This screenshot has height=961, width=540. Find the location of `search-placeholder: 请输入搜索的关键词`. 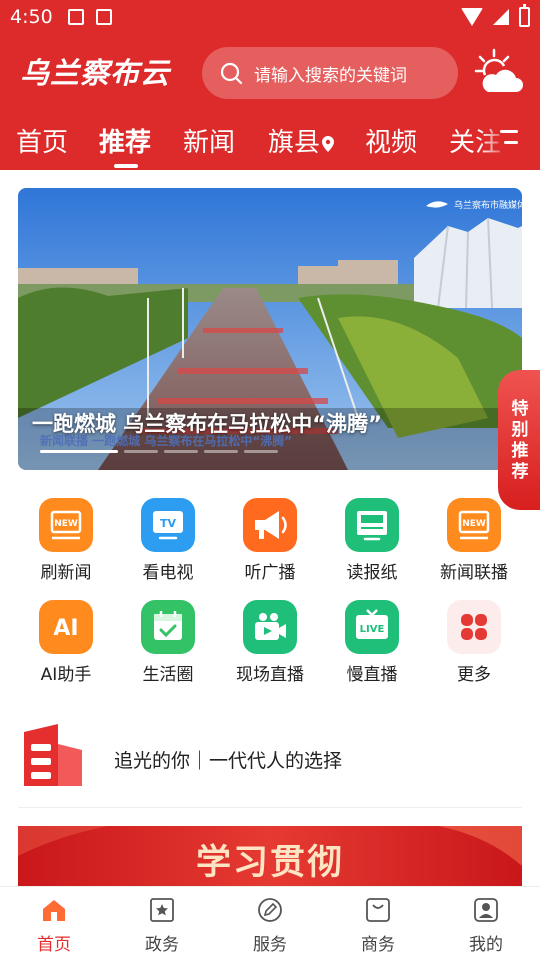

search-placeholder: 请输入搜索的关键词 is located at coordinates (330, 76).